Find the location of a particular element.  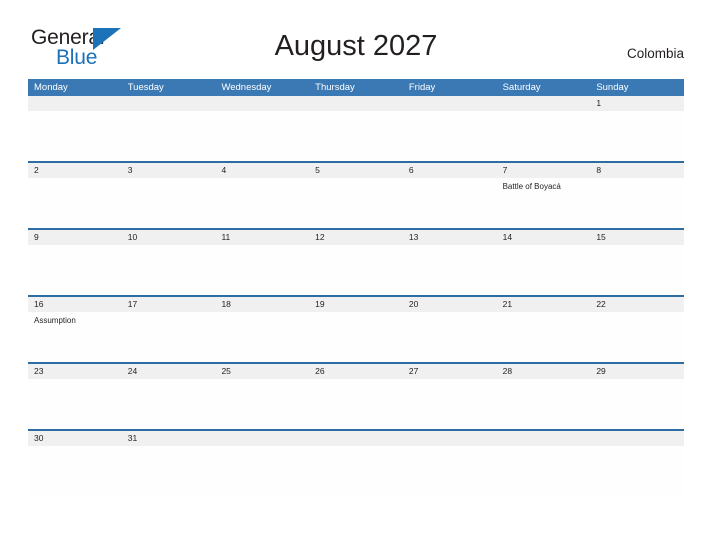

weekday-header-saturday: Saturday is located at coordinates (521, 87).